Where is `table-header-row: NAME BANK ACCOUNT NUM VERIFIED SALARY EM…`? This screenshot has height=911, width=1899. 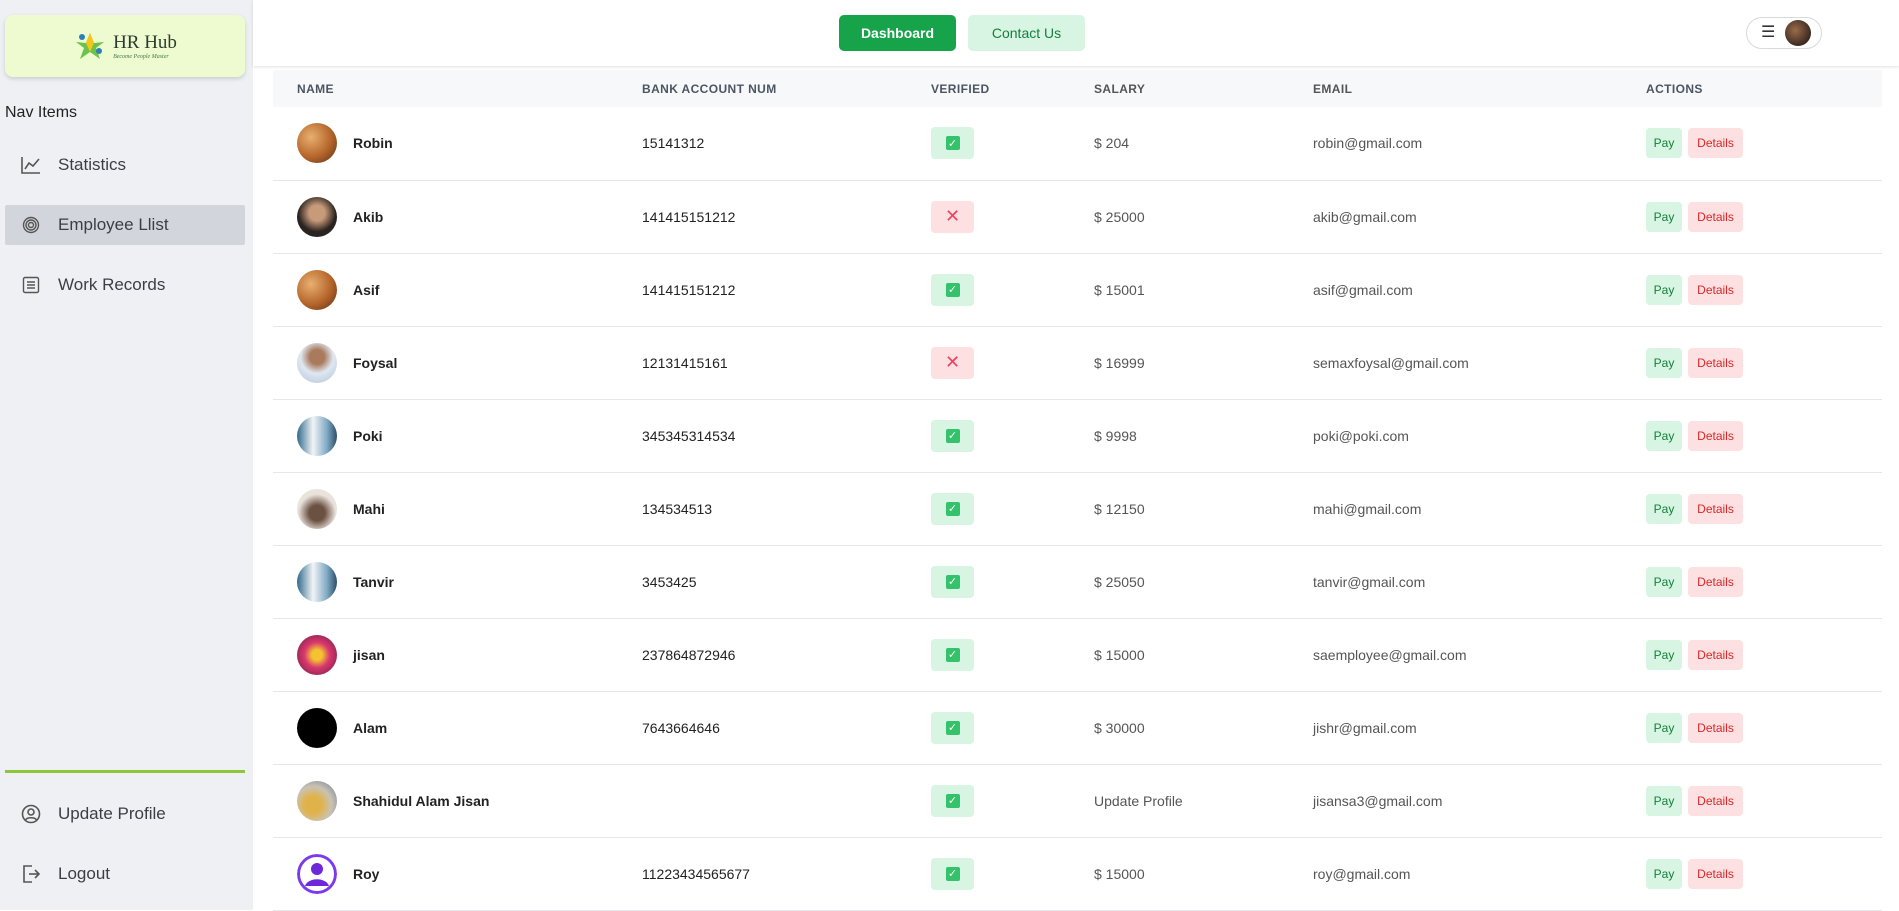 table-header-row: NAME BANK ACCOUNT NUM VERIFIED SALARY EM… is located at coordinates (1077, 88).